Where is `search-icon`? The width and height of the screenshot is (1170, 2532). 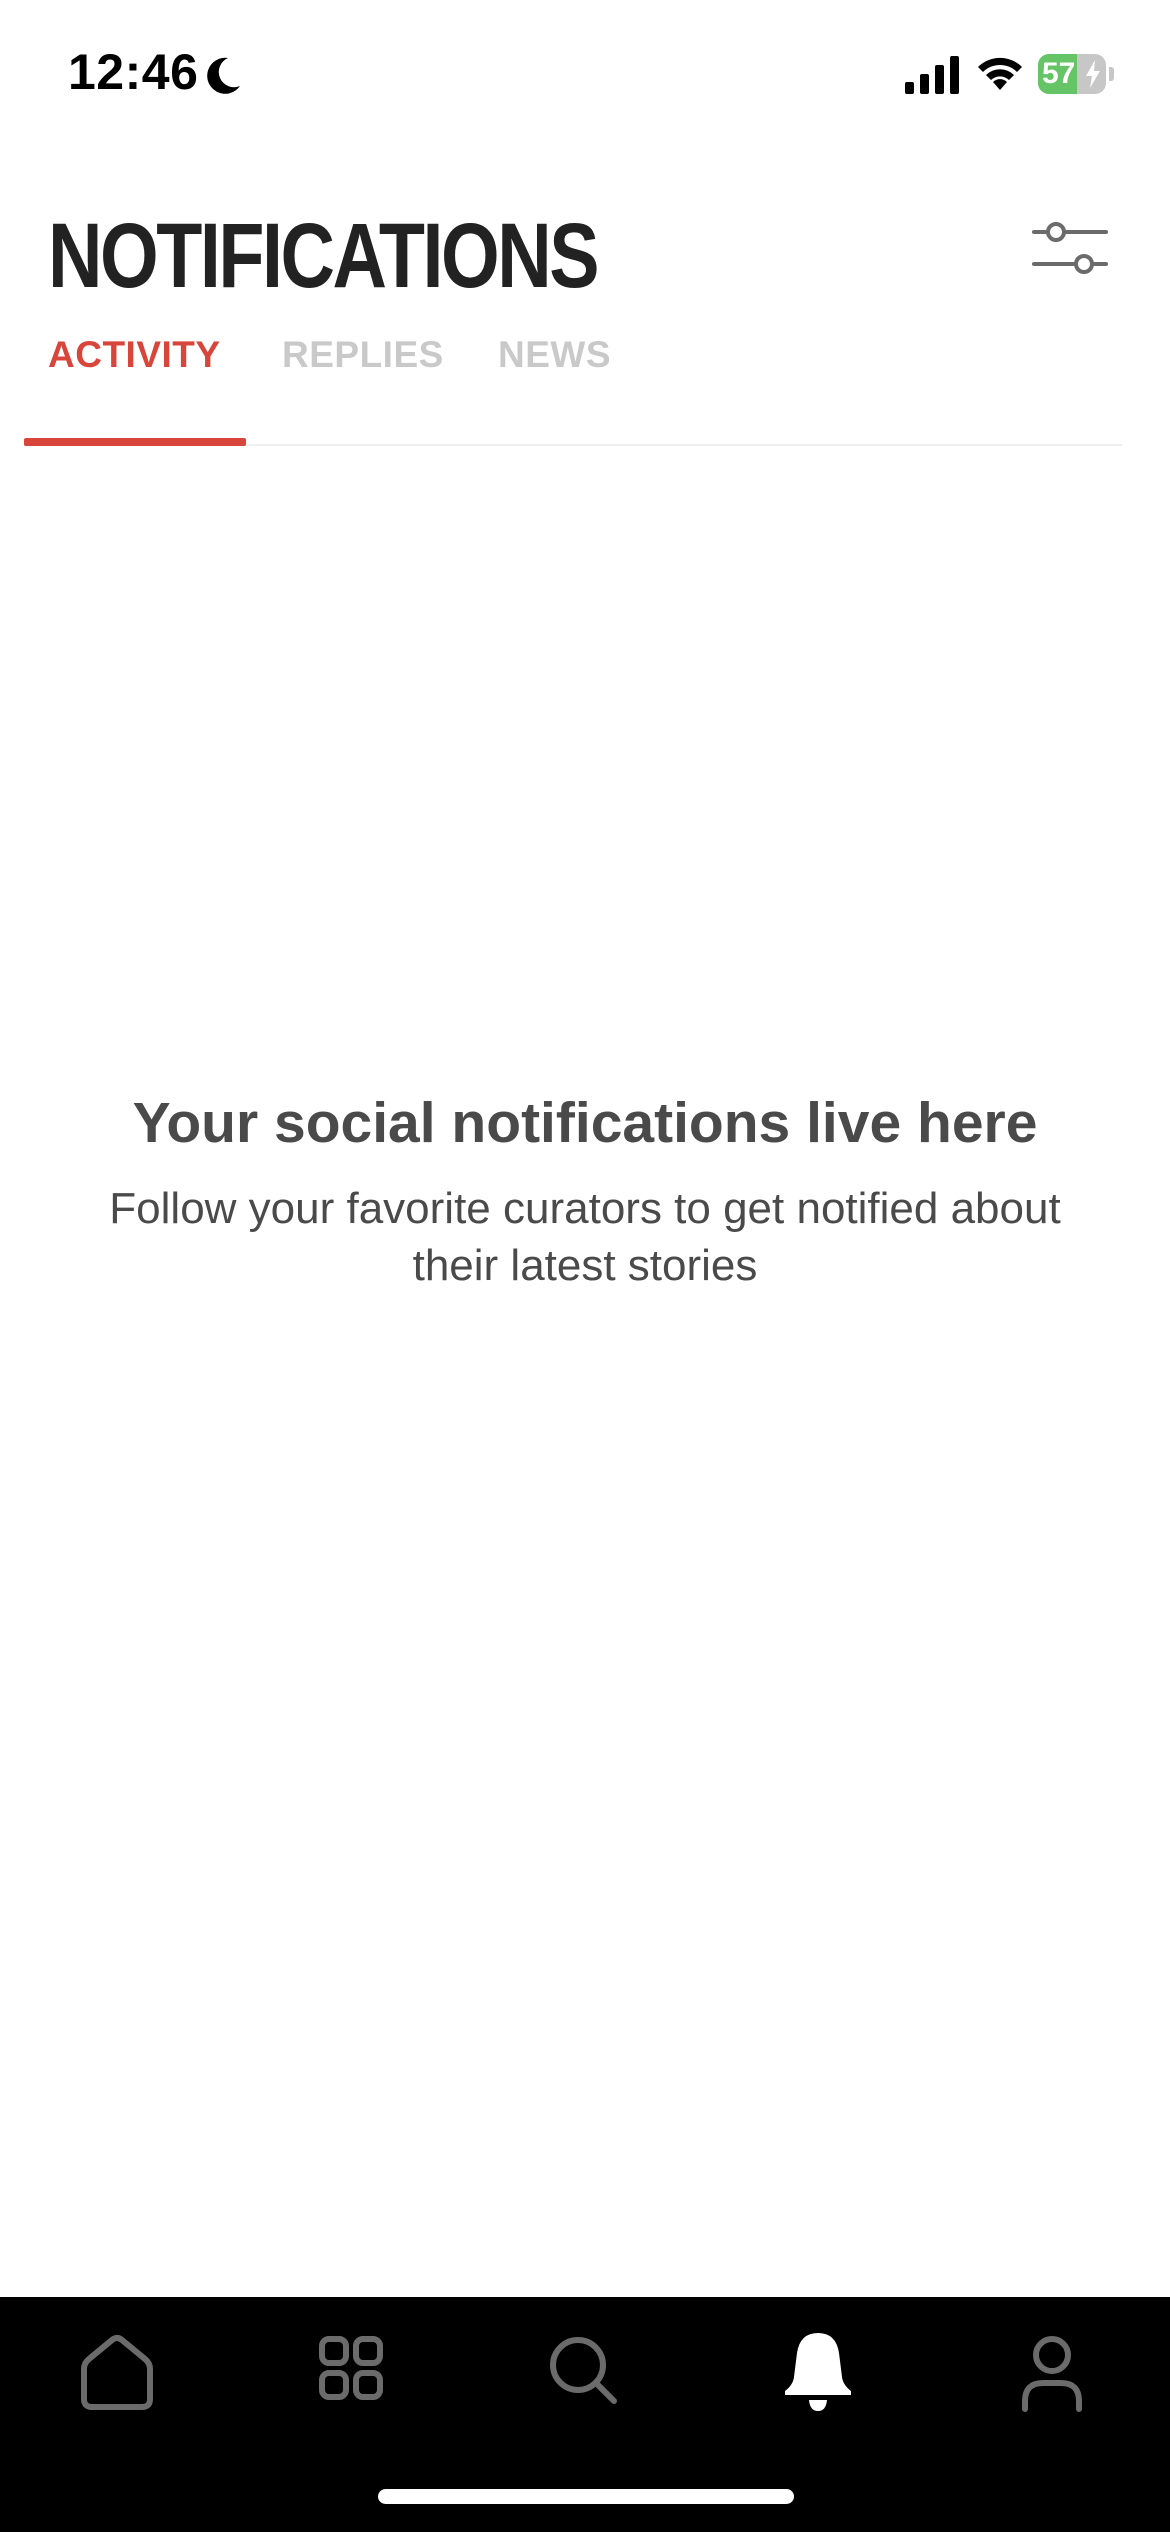 search-icon is located at coordinates (583, 2370).